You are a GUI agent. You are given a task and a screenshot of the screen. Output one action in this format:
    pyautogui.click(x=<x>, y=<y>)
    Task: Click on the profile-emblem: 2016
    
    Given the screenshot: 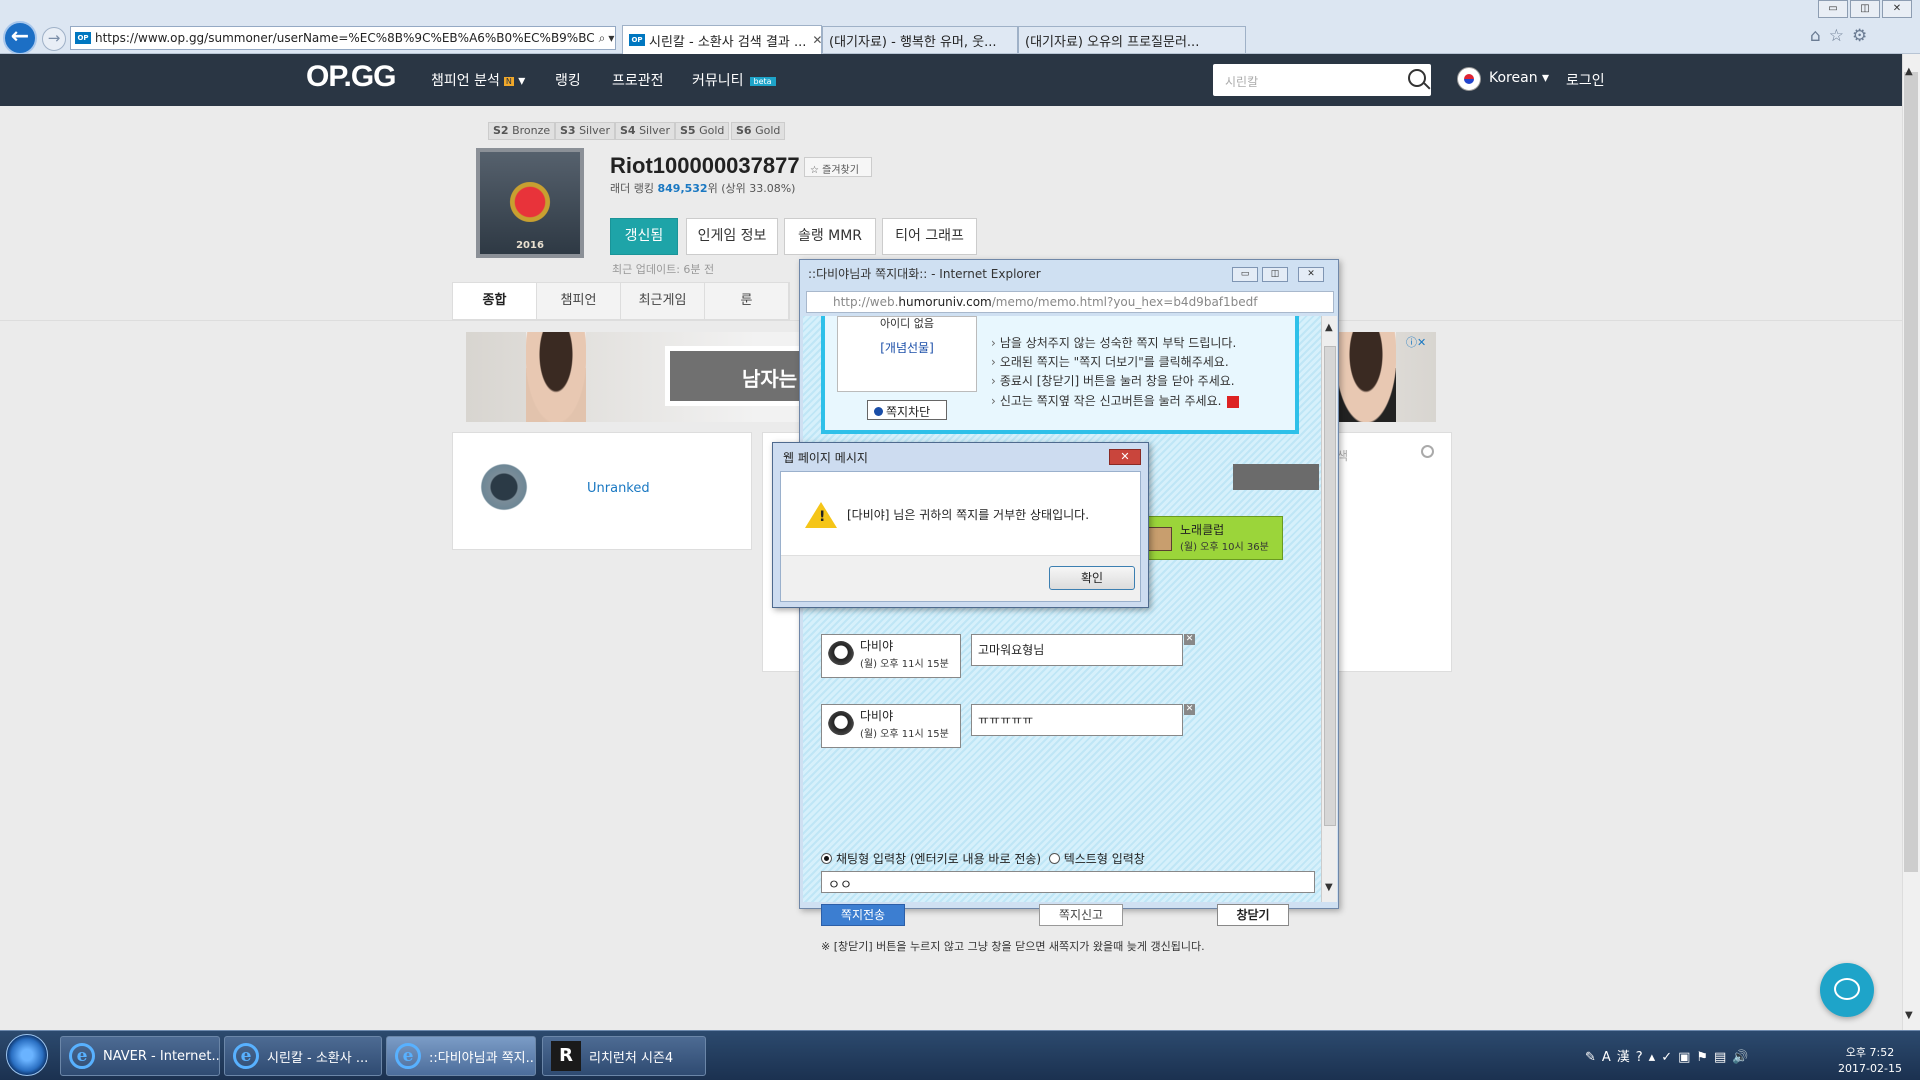 What is the action you would take?
    pyautogui.click(x=530, y=203)
    